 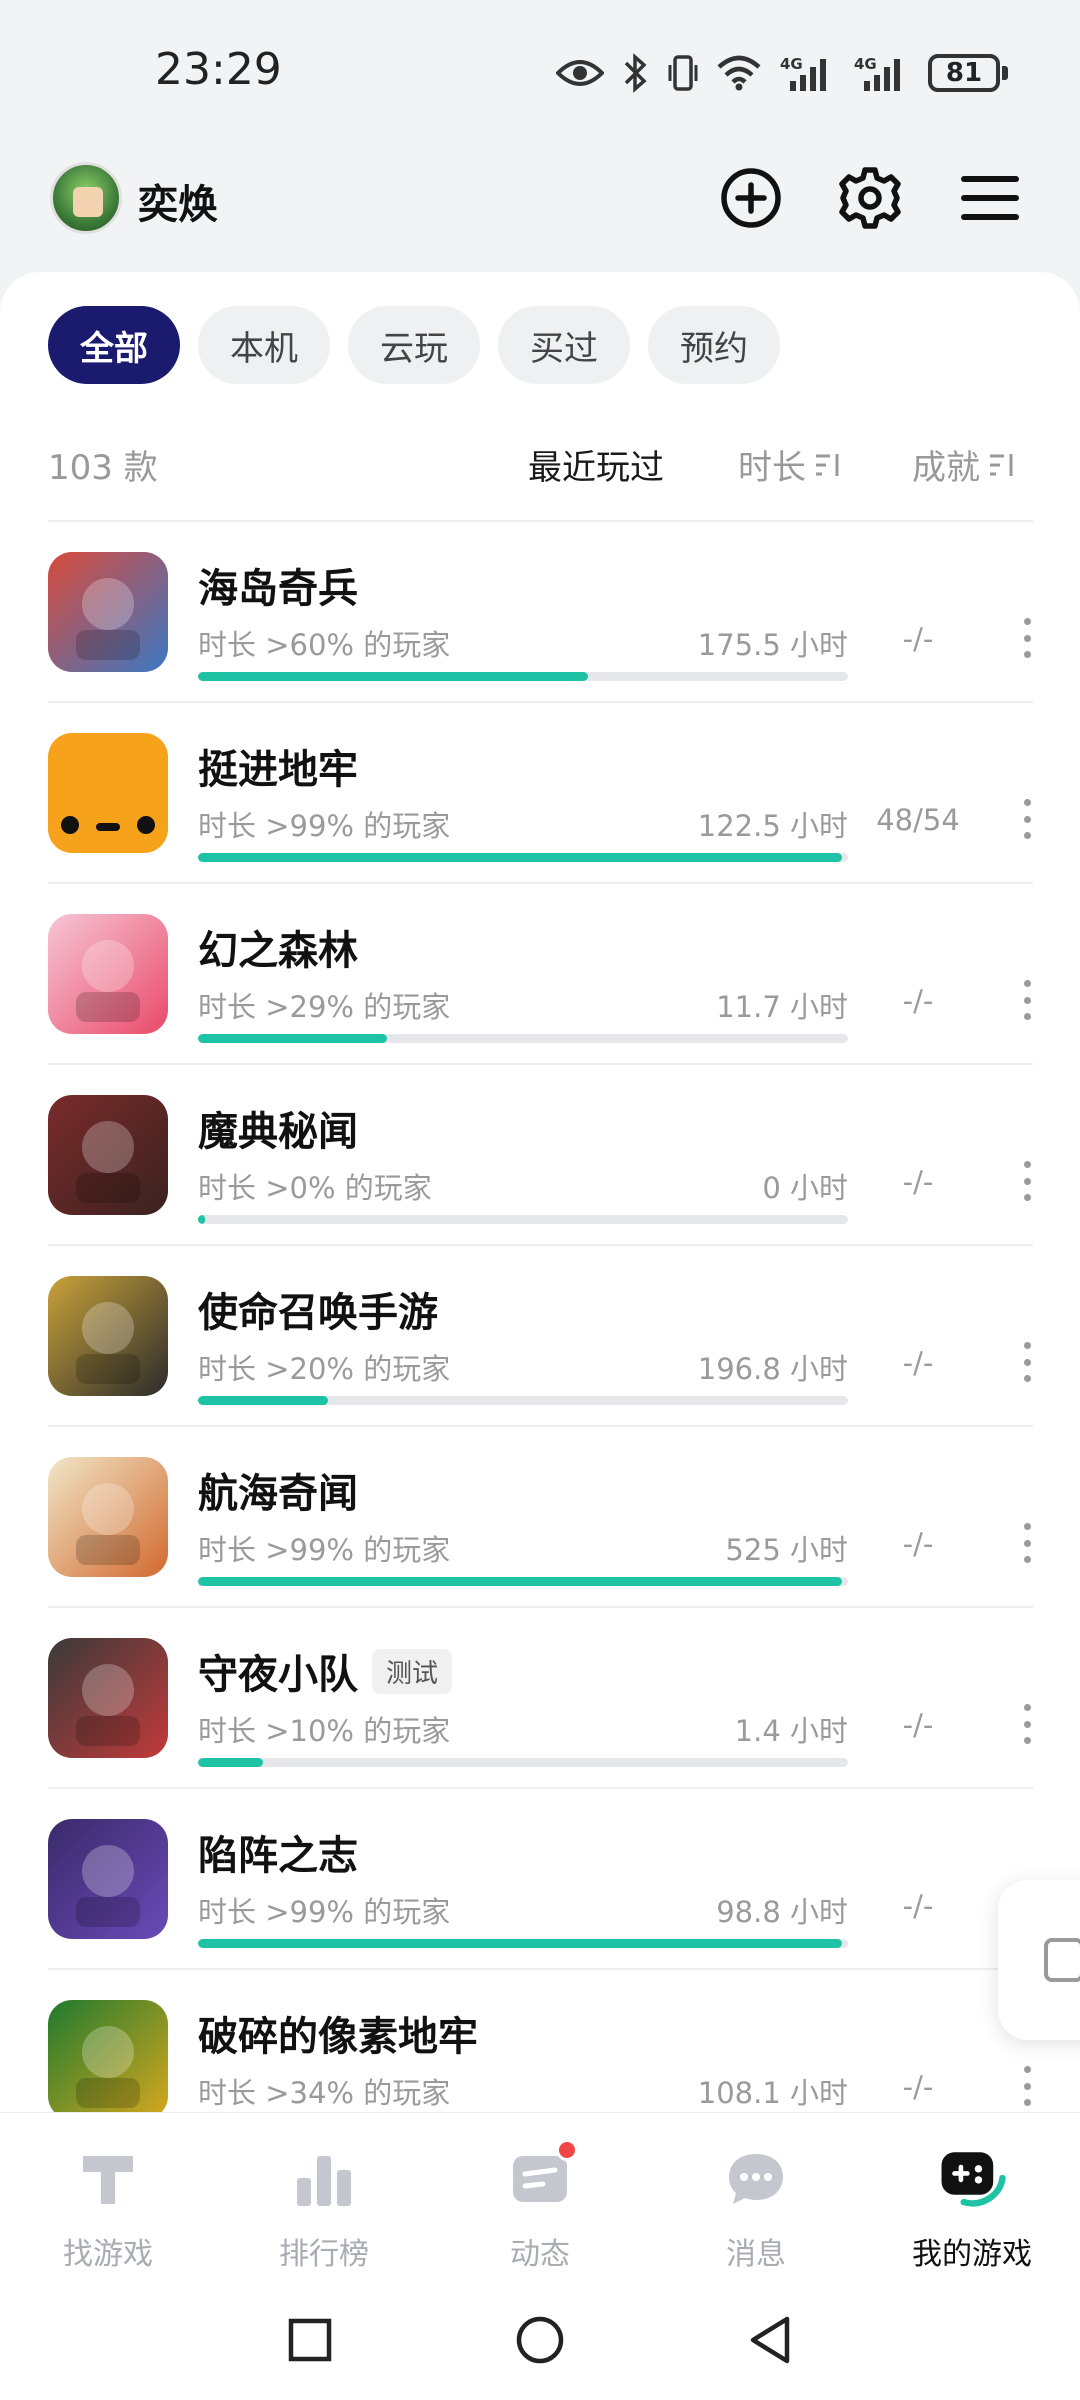 I want to click on game-name: 挺进地牢, so click(x=278, y=770).